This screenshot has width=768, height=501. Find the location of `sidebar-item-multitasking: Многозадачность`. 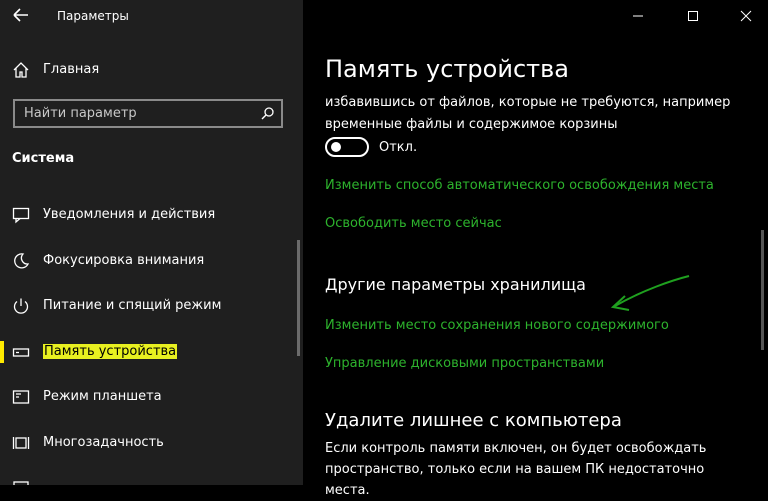

sidebar-item-multitasking: Многозадачность is located at coordinates (150, 443).